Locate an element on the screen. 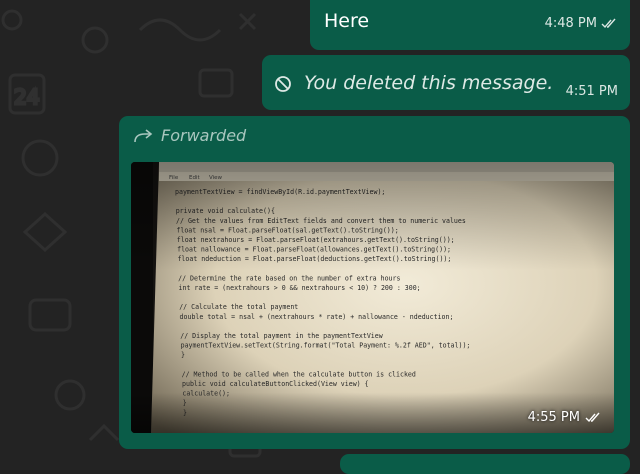  forwarded-label: Forwarded is located at coordinates (189, 135).